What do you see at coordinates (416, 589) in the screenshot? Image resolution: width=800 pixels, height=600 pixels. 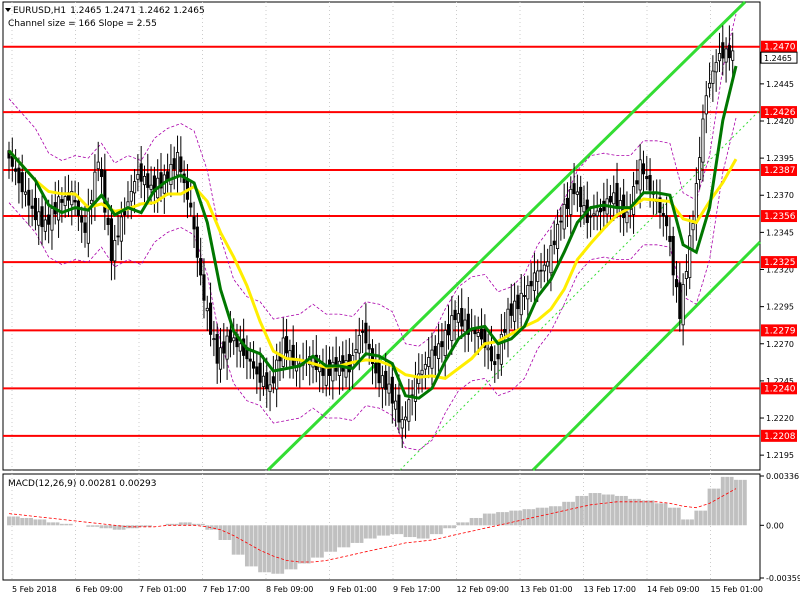 I see `time-tick-label: 9 Feb 17:00` at bounding box center [416, 589].